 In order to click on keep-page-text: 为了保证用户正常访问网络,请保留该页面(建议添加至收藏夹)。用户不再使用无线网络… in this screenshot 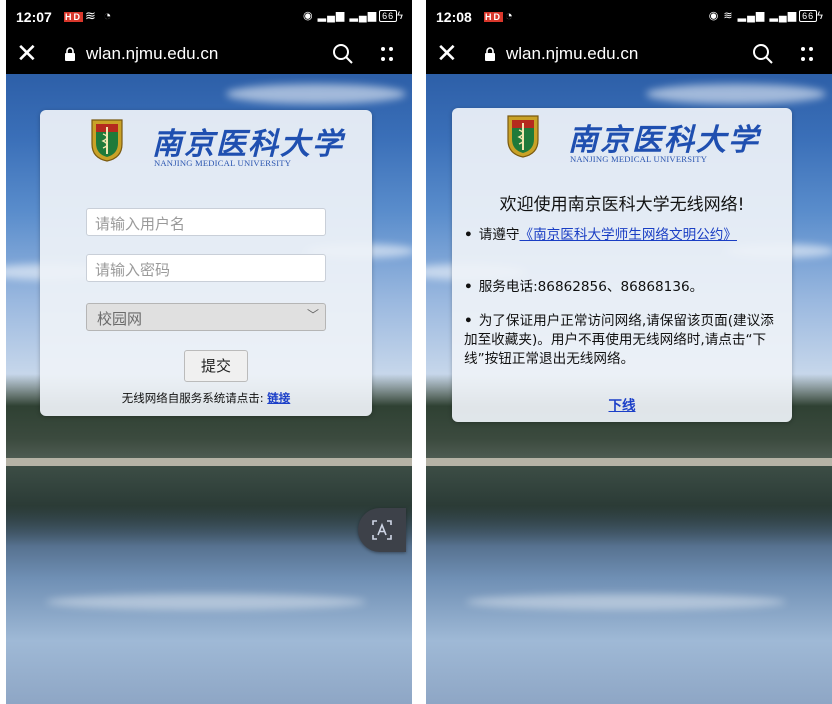, I will do `click(619, 340)`.